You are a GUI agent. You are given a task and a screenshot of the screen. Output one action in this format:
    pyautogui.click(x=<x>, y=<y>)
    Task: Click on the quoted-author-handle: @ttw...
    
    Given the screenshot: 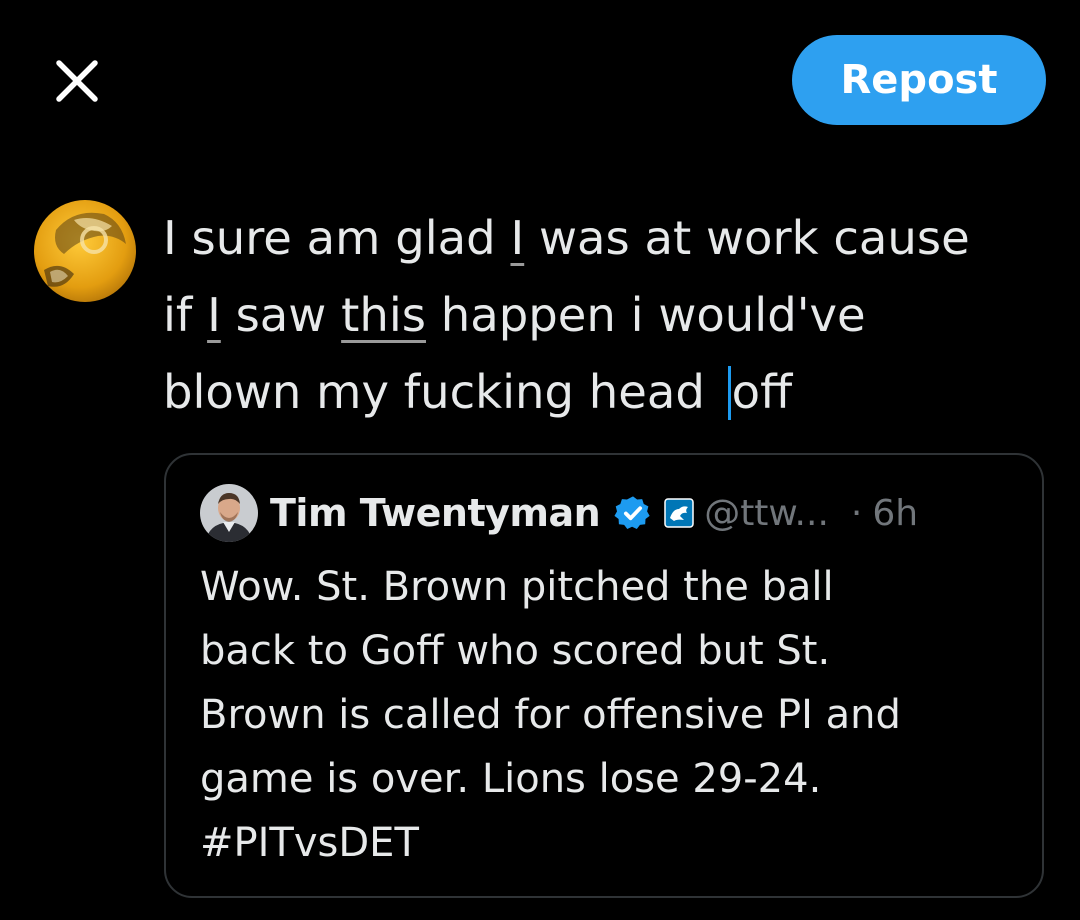 What is the action you would take?
    pyautogui.click(x=766, y=513)
    